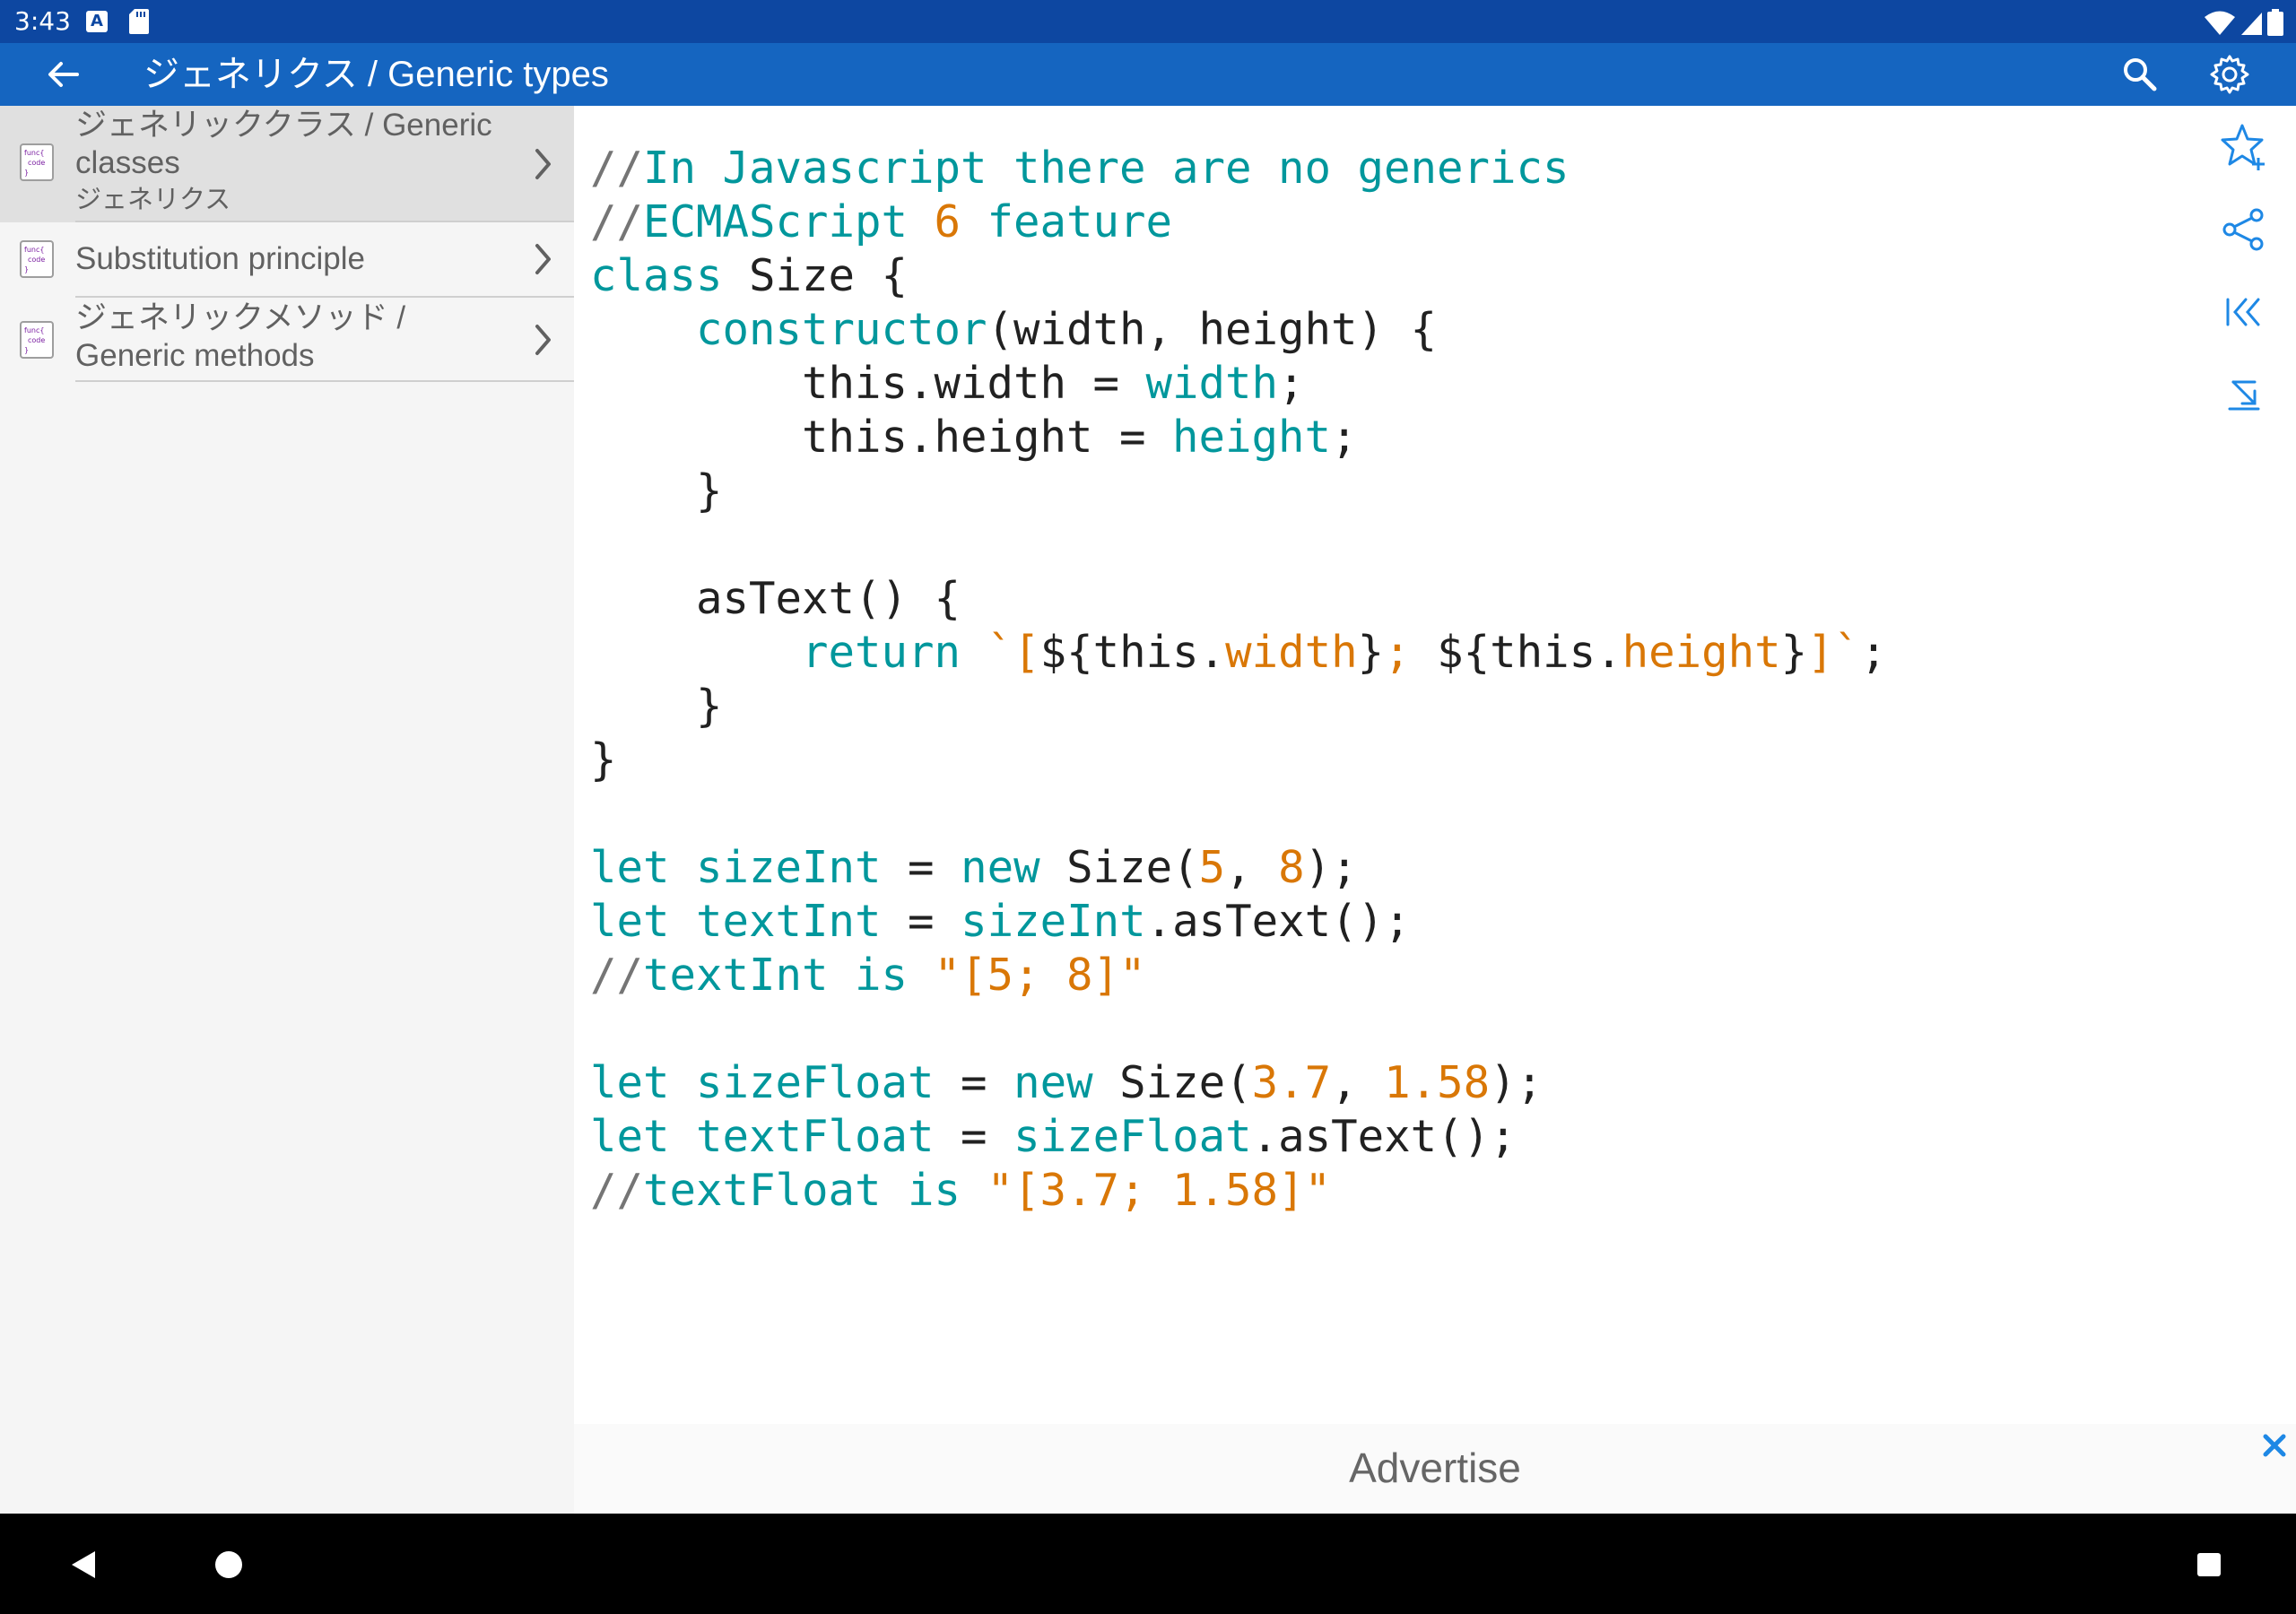 This screenshot has height=1614, width=2296. I want to click on ad-label: Advertise, so click(1435, 1468).